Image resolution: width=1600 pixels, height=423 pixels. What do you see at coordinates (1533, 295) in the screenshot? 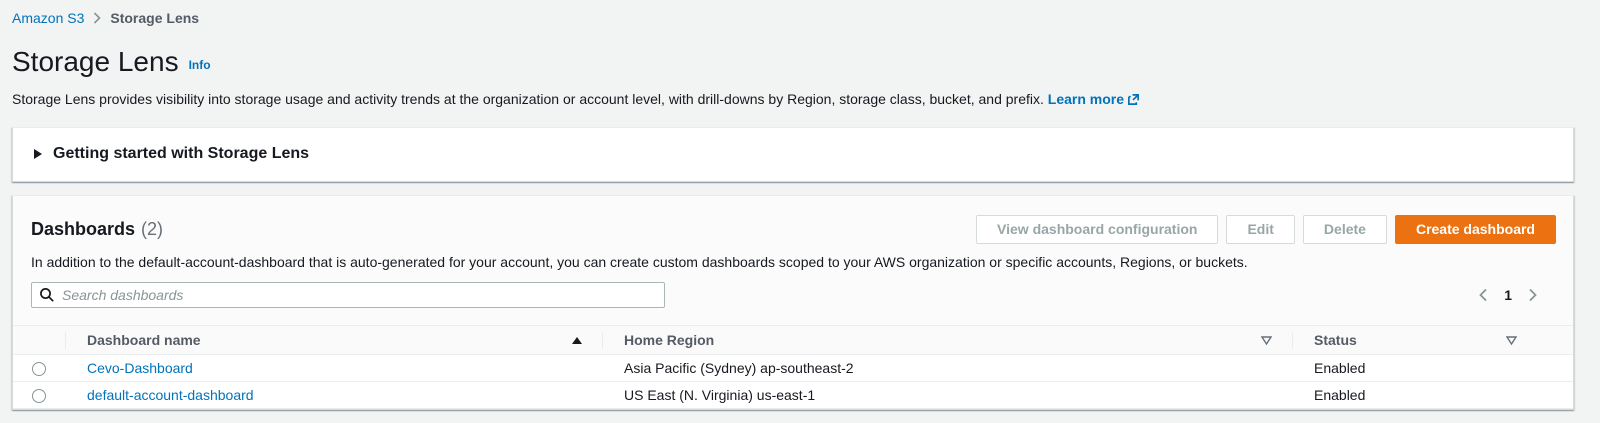
I see `next-page-button` at bounding box center [1533, 295].